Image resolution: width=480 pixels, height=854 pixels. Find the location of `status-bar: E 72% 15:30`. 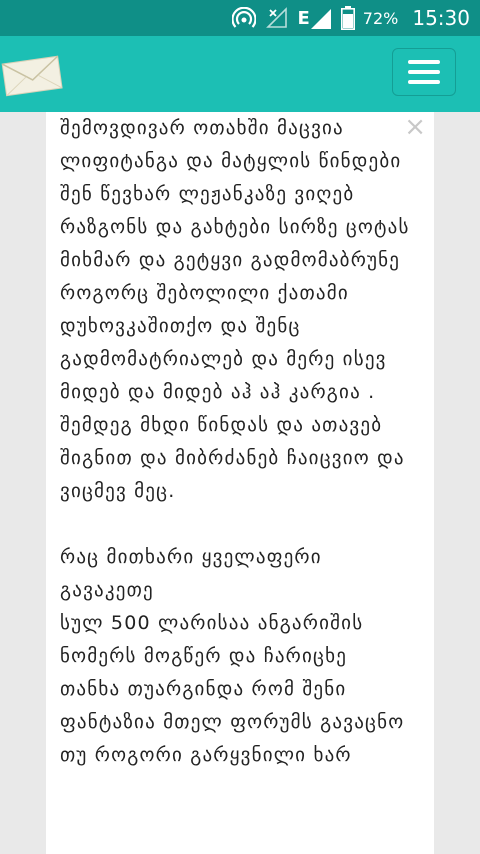

status-bar: E 72% 15:30 is located at coordinates (240, 18).